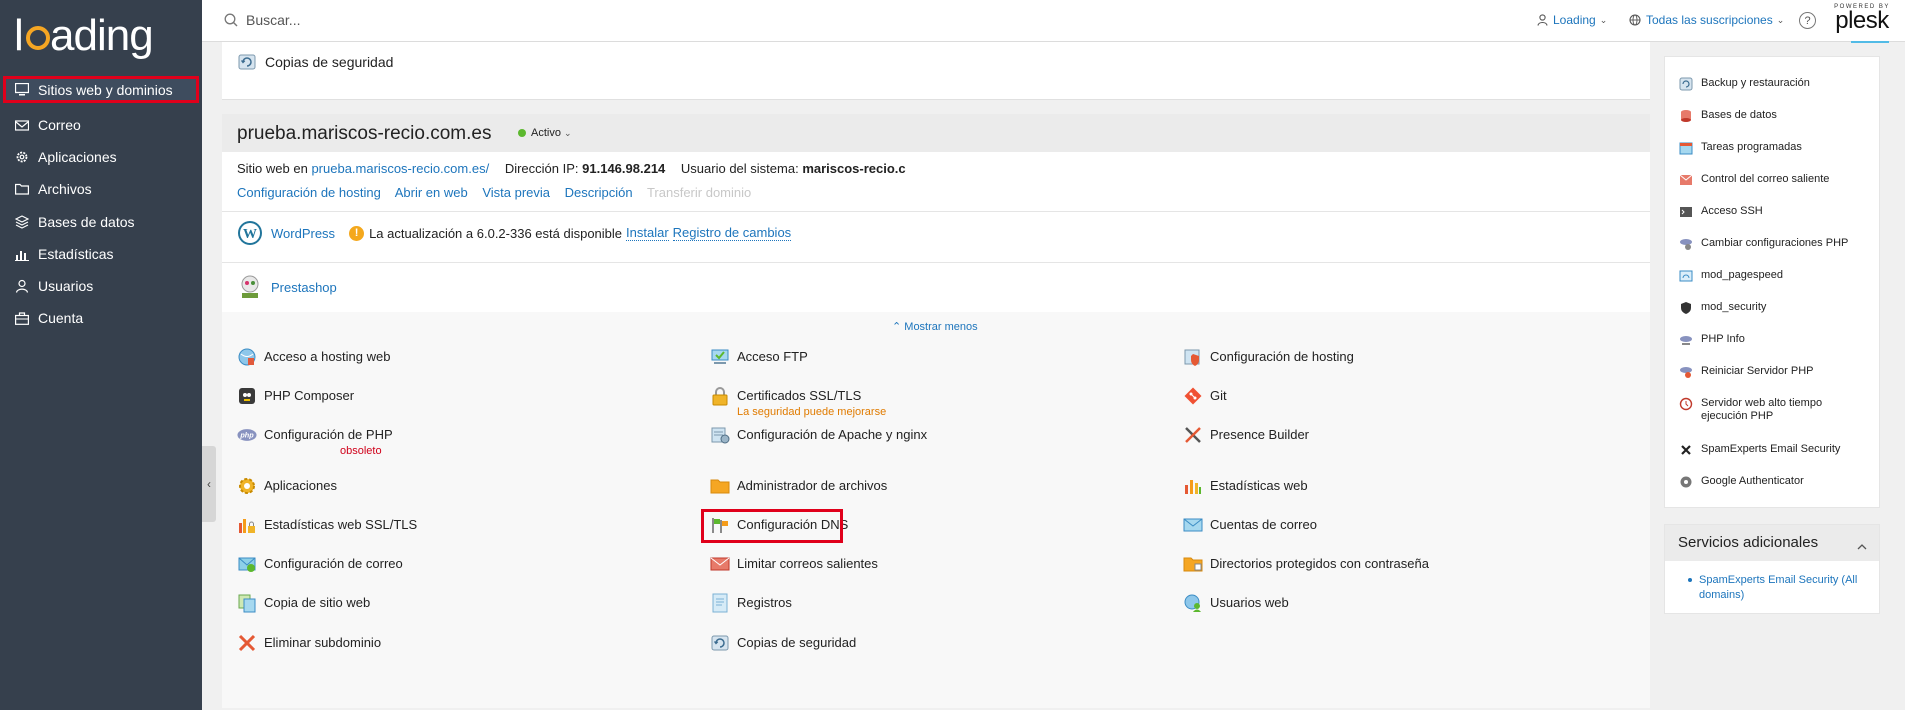 The height and width of the screenshot is (710, 1905). Describe the element at coordinates (247, 486) in the screenshot. I see `gear-icon` at that location.